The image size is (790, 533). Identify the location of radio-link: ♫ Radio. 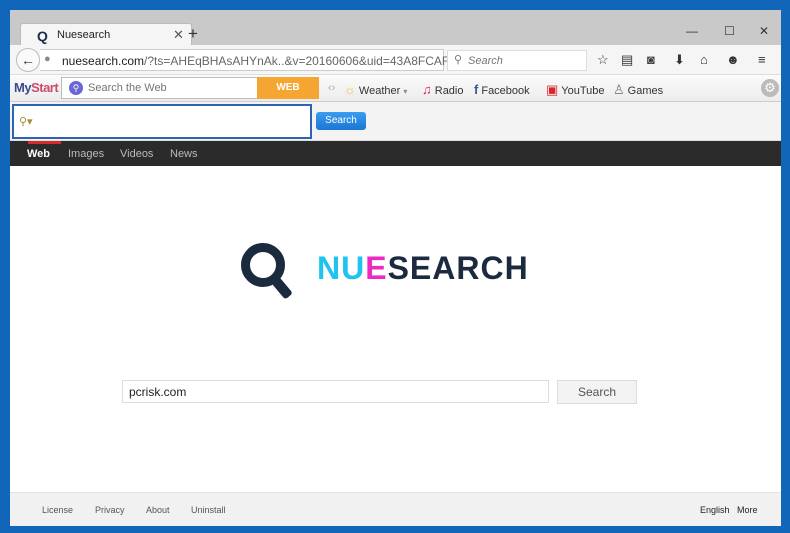
(443, 89).